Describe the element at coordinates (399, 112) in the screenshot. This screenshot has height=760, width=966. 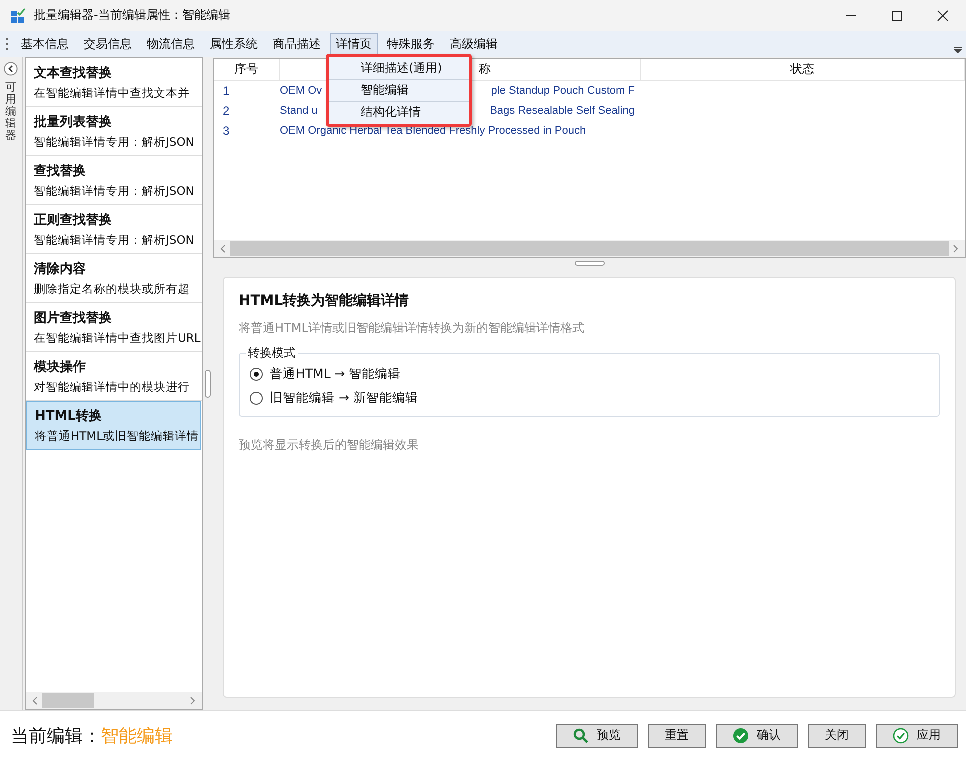
I see `menu-option: 结构化详情` at that location.